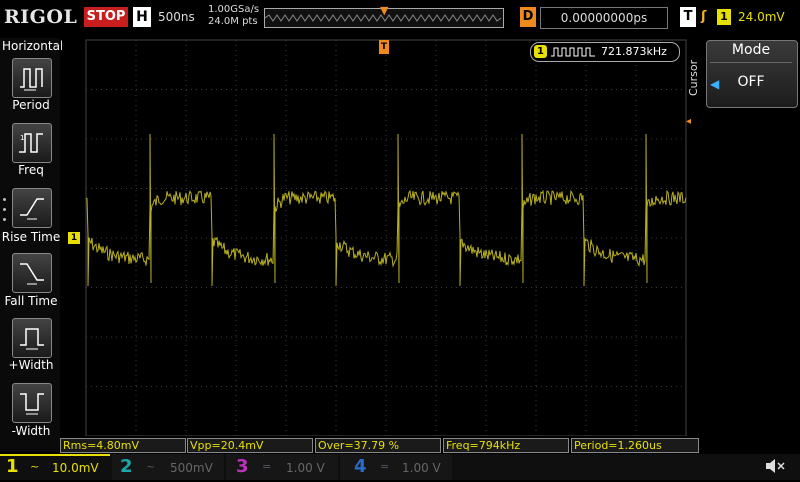 The image size is (800, 482). What do you see at coordinates (688, 121) in the screenshot?
I see `trigger-level-marker: ◂` at bounding box center [688, 121].